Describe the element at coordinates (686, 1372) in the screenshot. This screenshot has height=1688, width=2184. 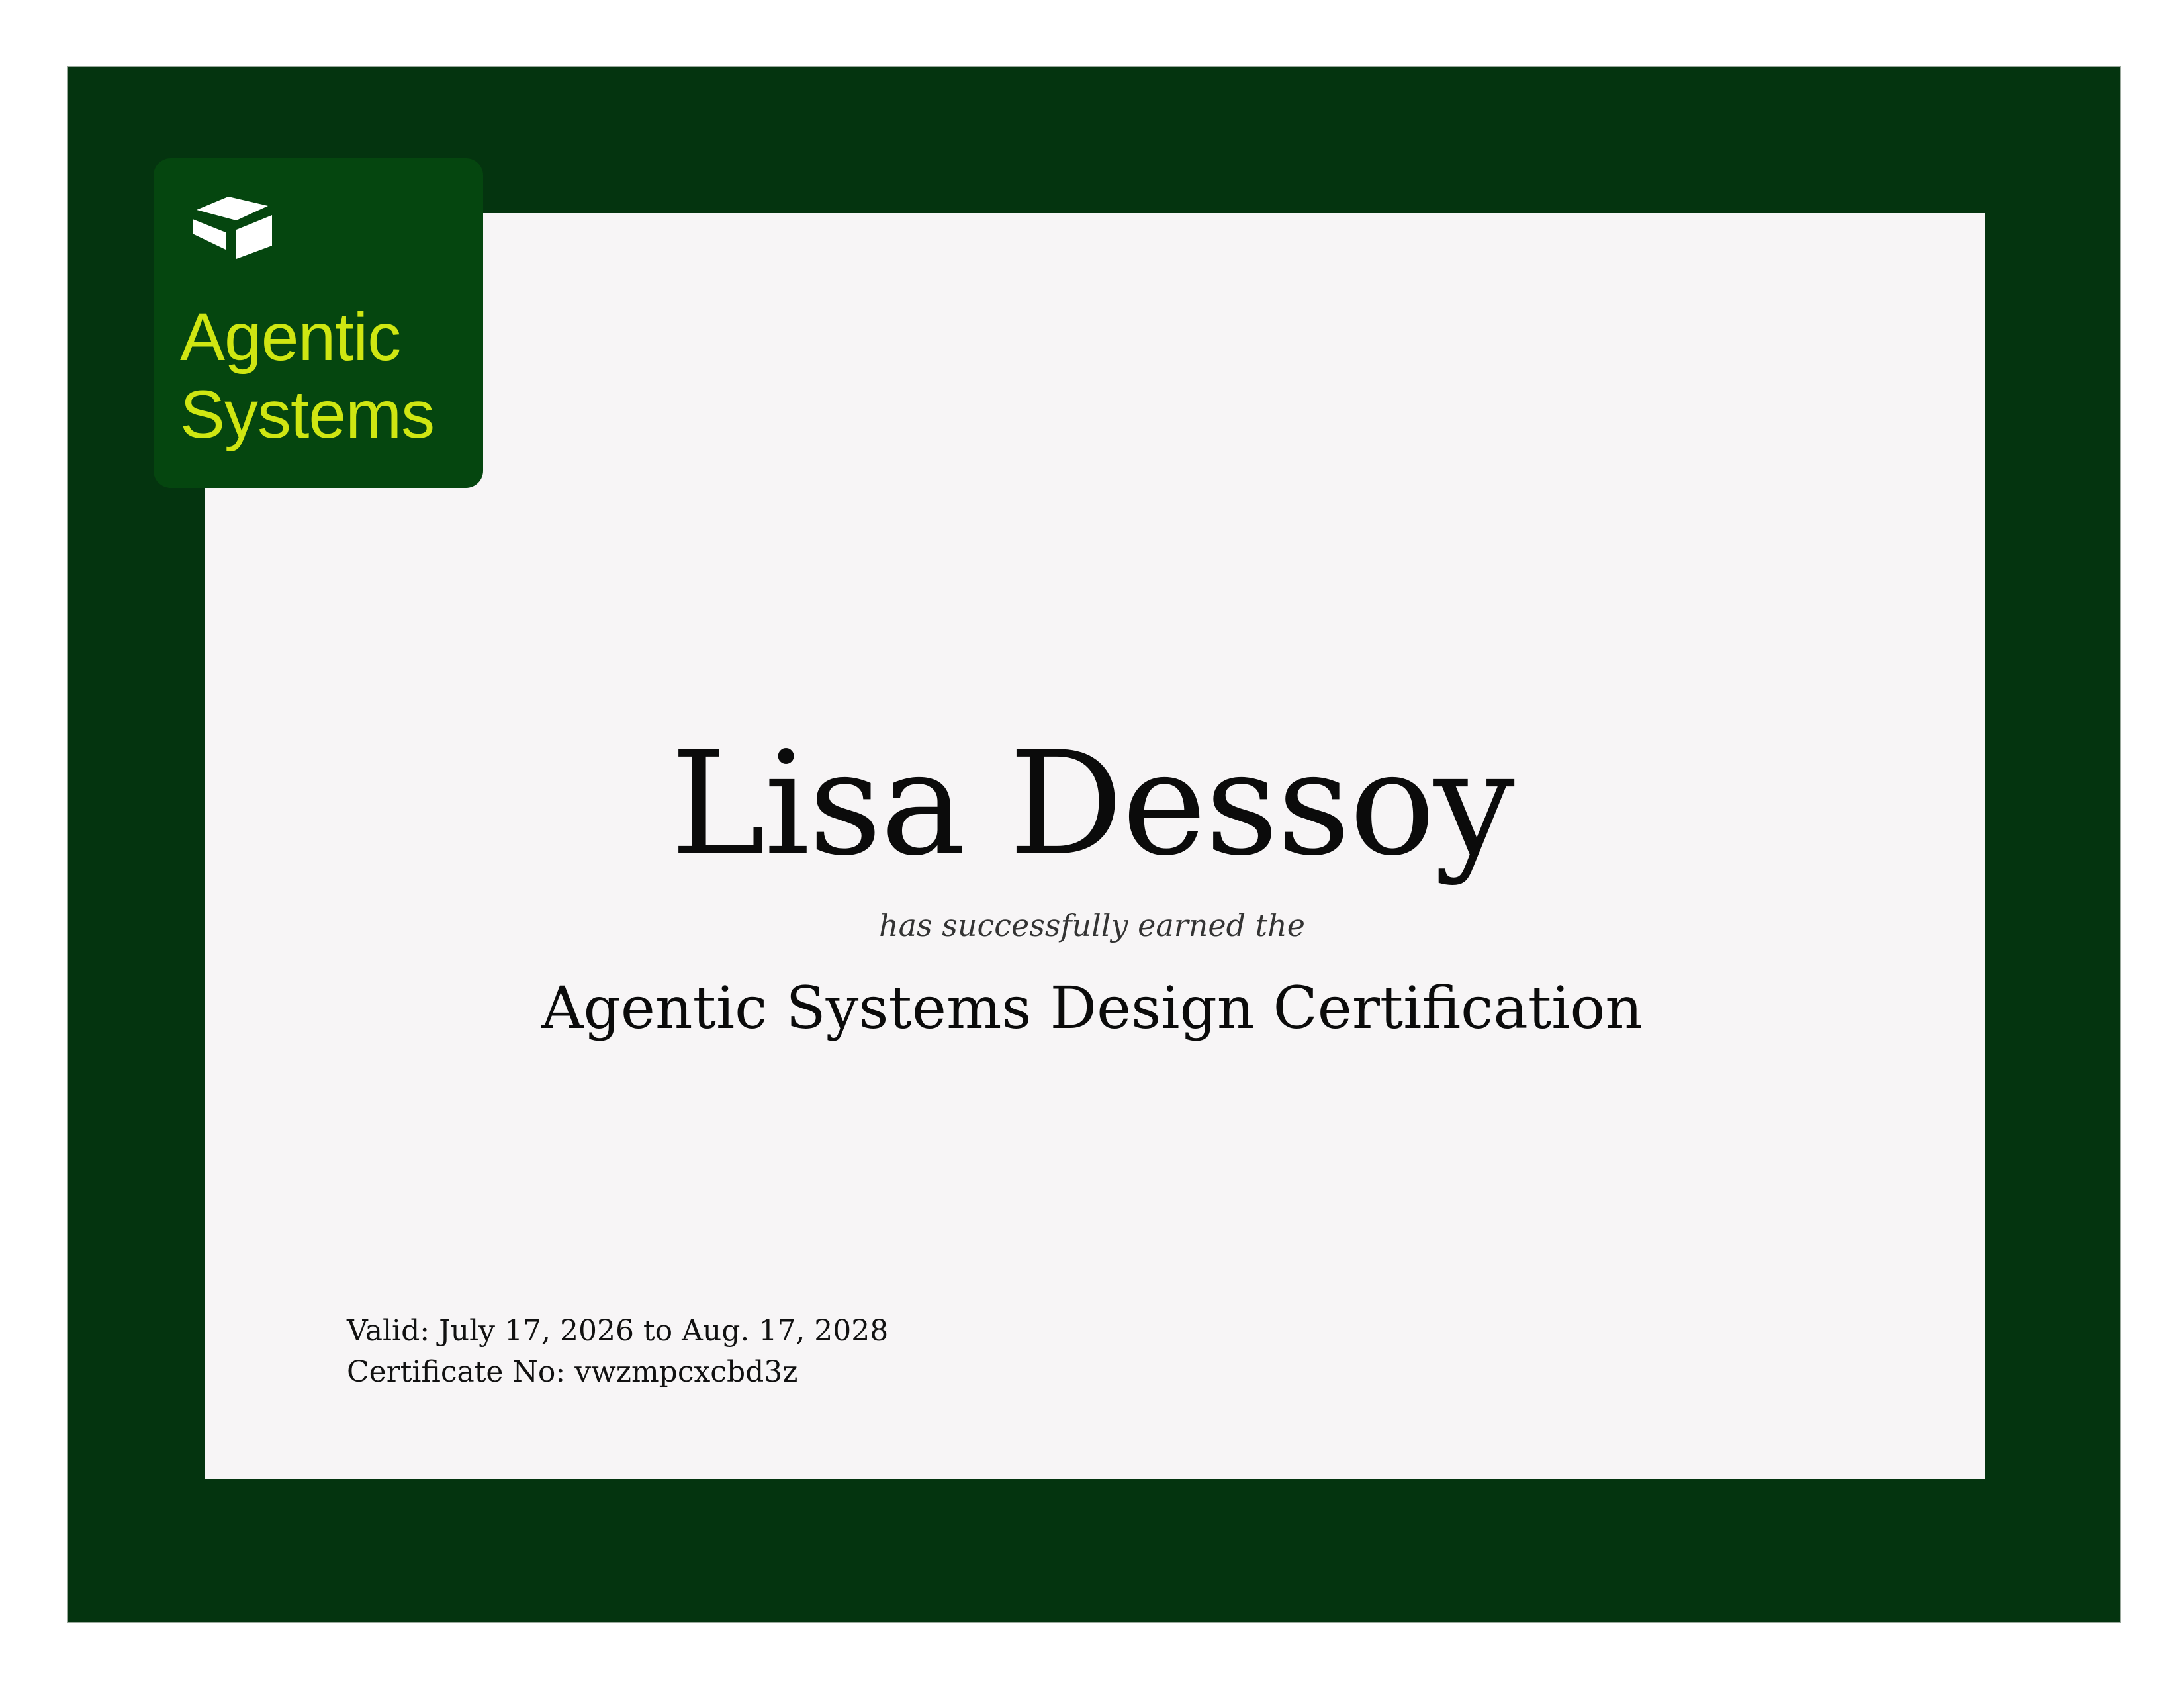
I see `certificate-number: vwzmpcxcbd3z` at that location.